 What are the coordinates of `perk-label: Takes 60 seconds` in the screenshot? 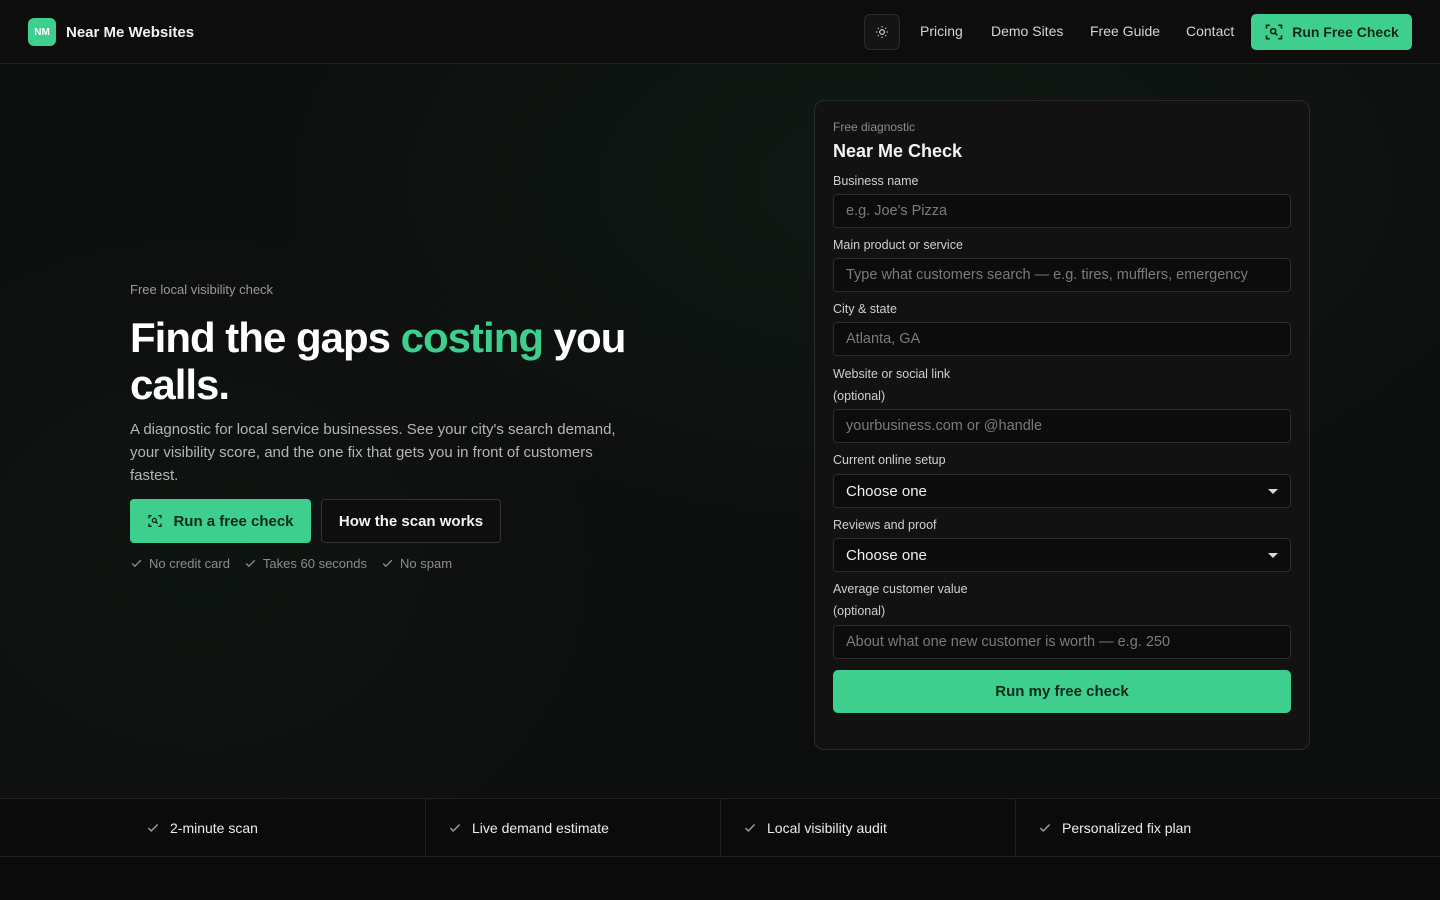 It's located at (314, 563).